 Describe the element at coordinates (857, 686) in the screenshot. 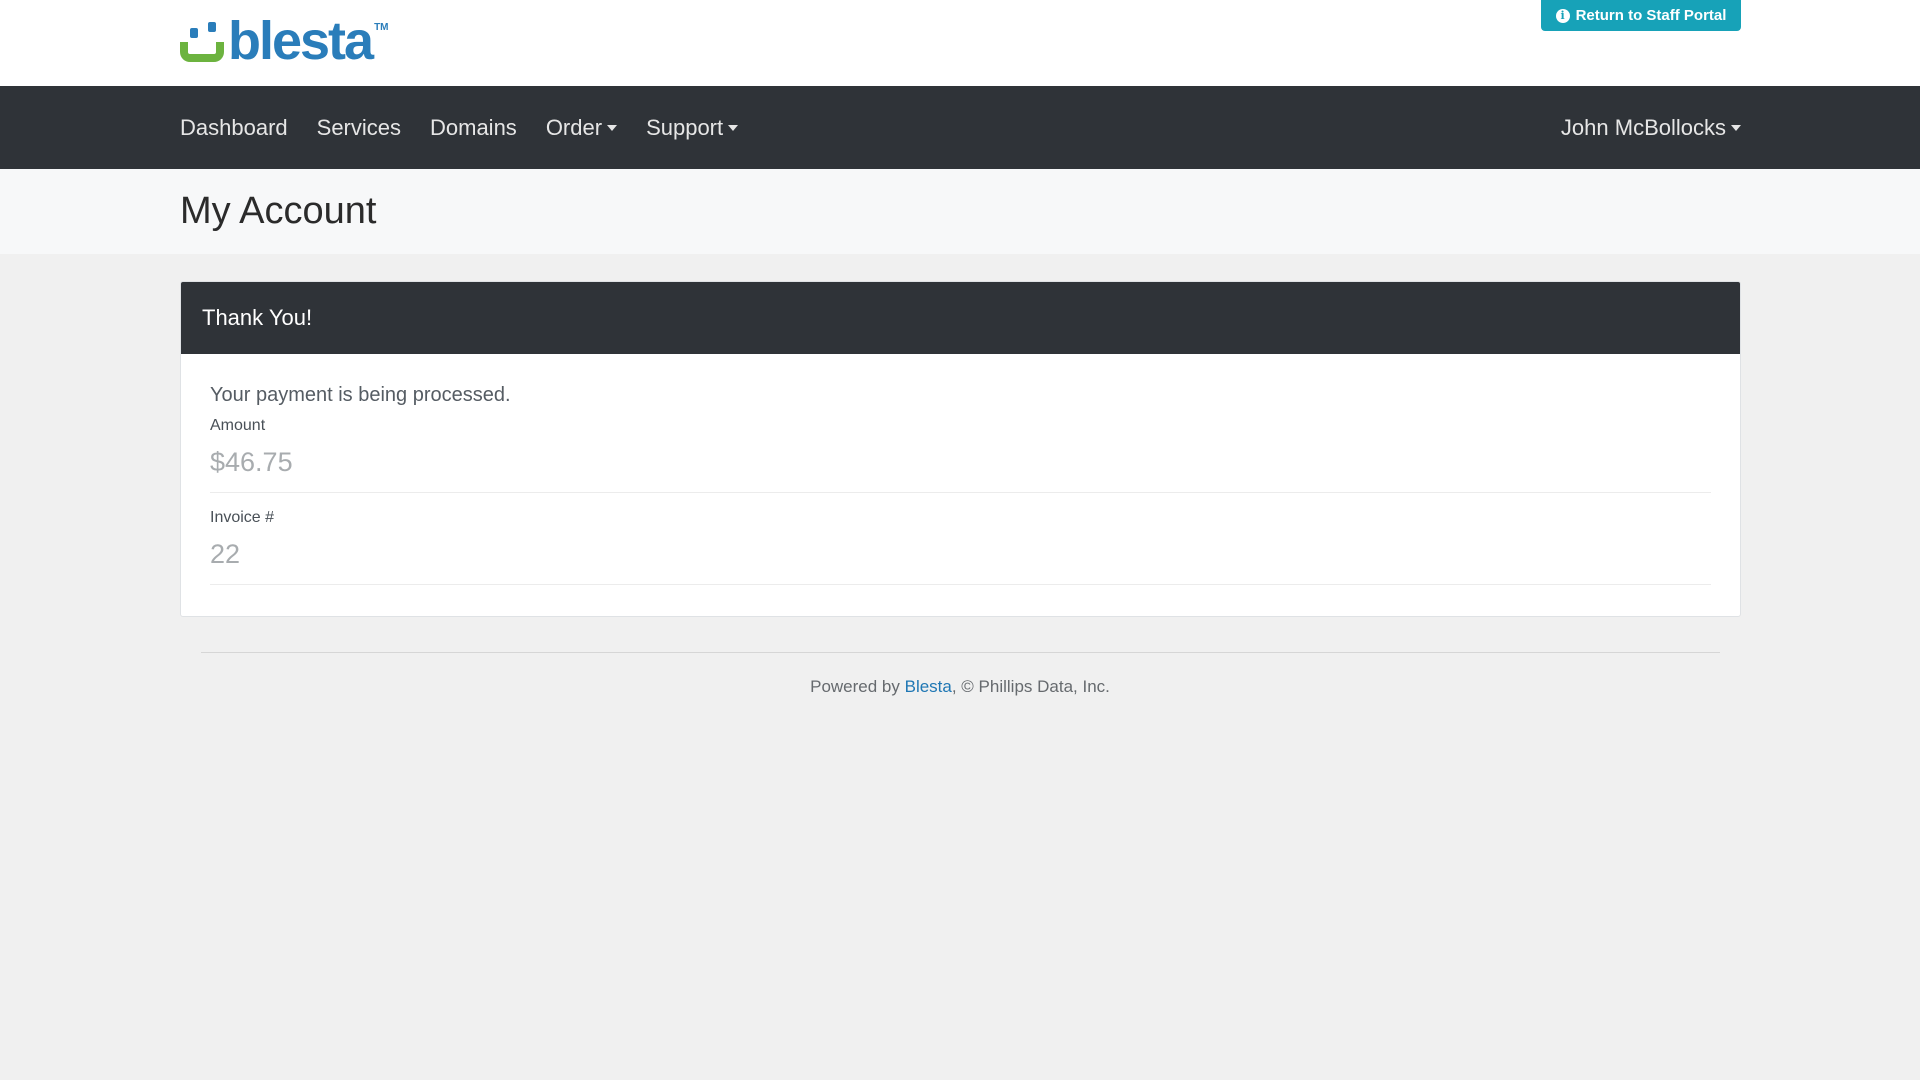

I see `footer-prefix: Powered by` at that location.